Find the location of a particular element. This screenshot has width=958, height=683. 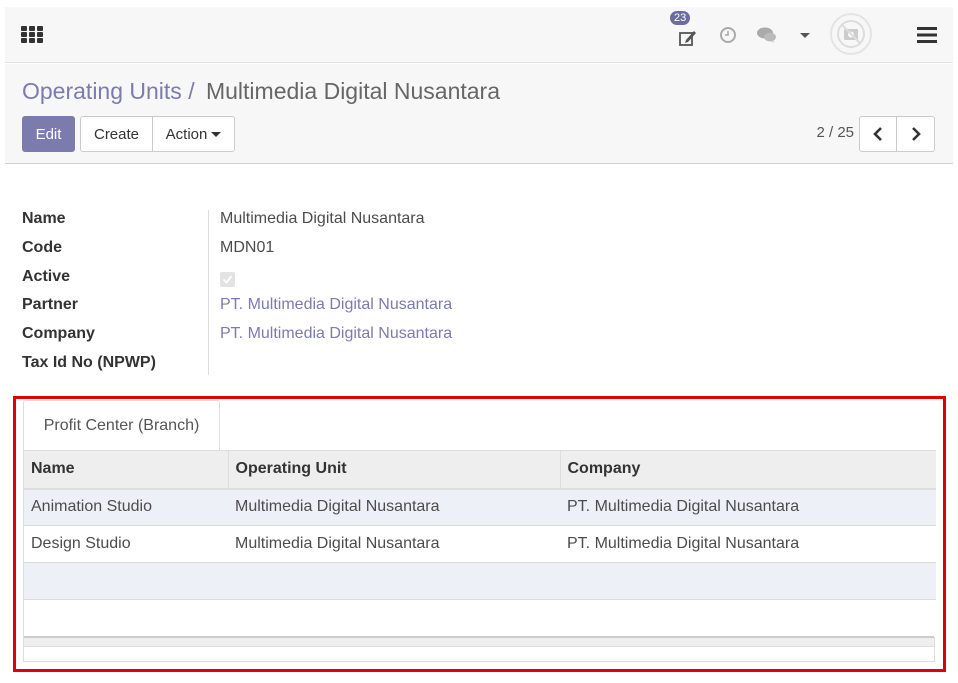

column-header-operating-unit: Operating Unit is located at coordinates (393, 470).